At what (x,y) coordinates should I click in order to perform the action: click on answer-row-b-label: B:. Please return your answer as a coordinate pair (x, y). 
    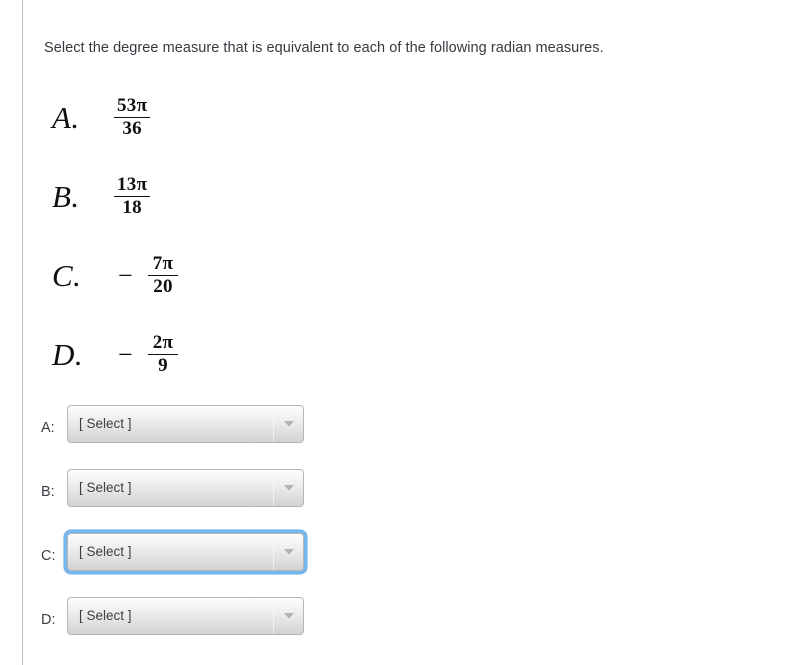
    Looking at the image, I should click on (48, 492).